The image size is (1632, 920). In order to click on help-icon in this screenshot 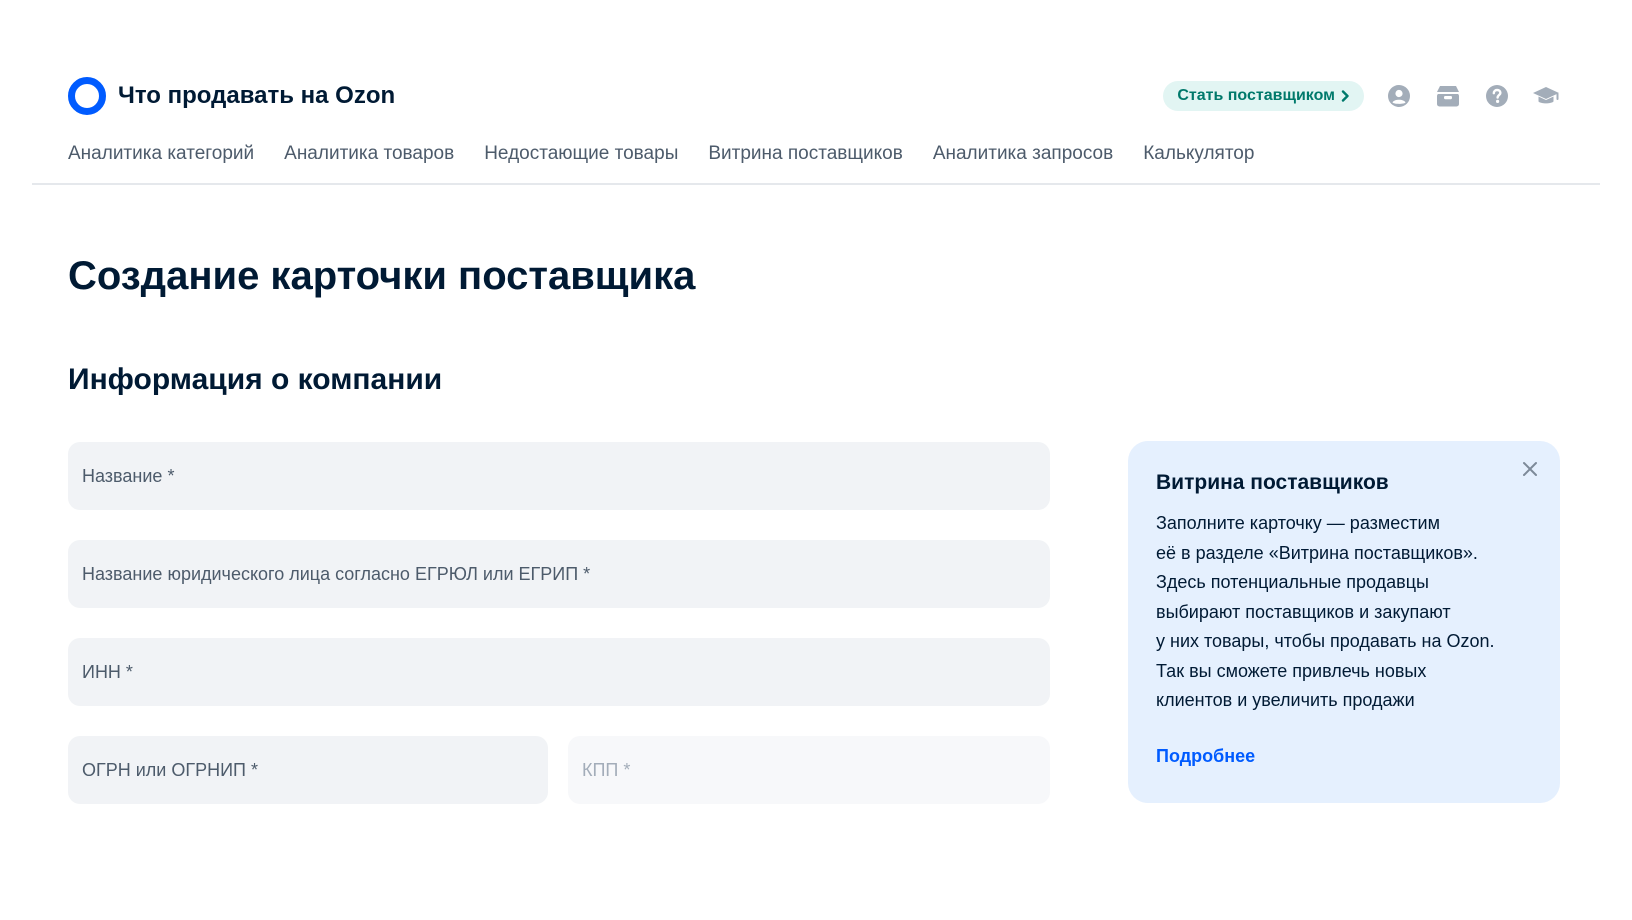, I will do `click(1497, 96)`.